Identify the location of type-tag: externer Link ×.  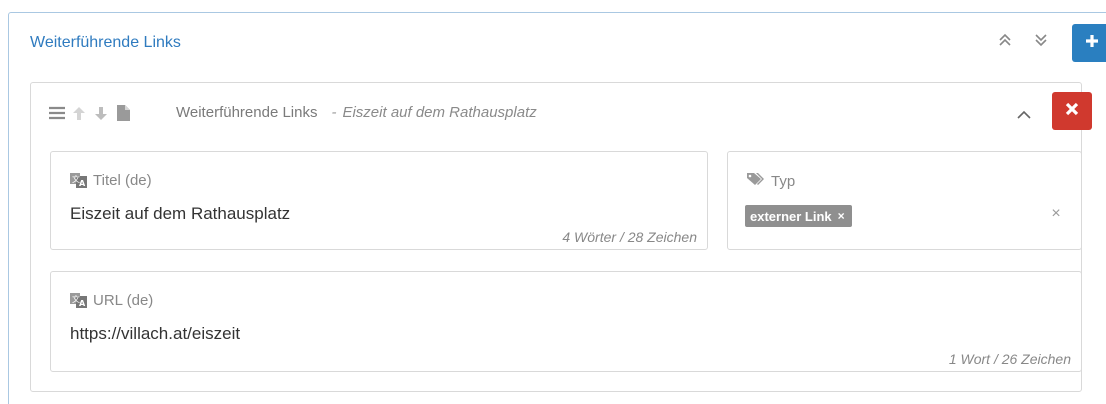
(798, 216).